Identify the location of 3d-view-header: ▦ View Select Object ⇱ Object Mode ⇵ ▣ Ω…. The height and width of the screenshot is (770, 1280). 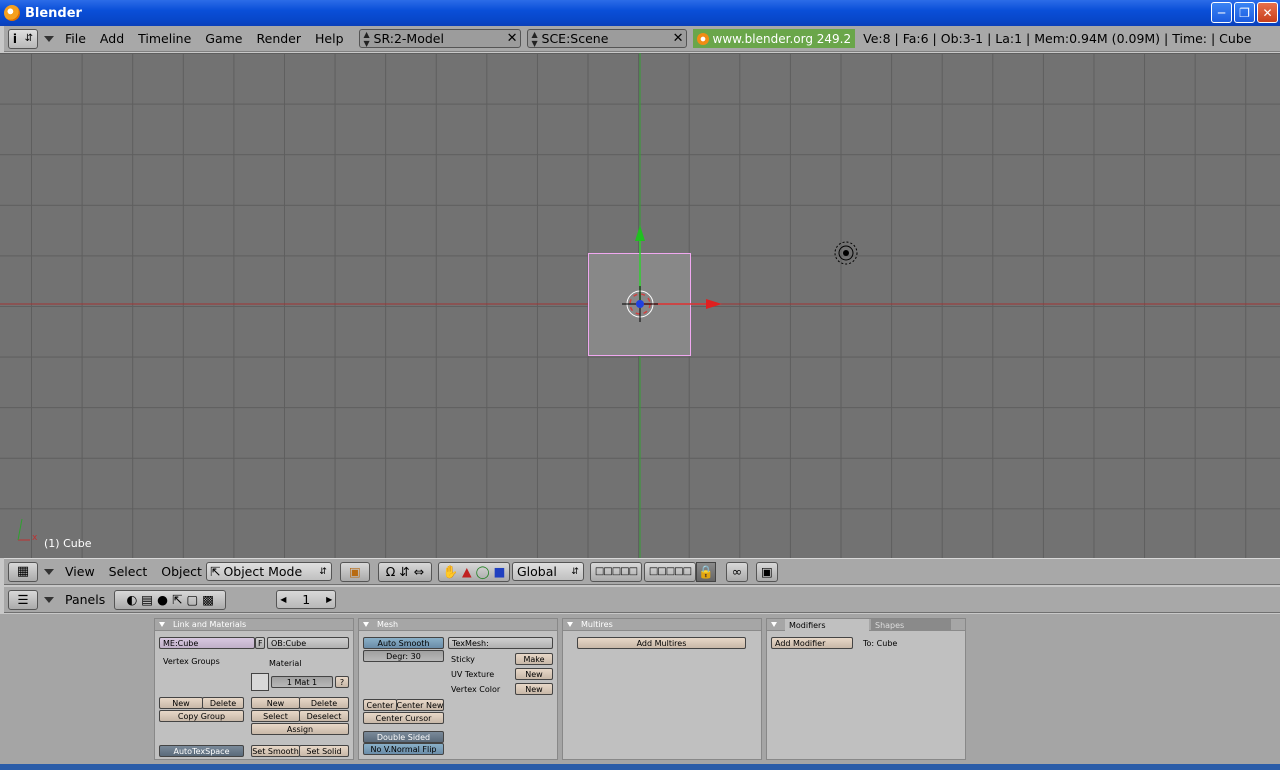
(642, 571).